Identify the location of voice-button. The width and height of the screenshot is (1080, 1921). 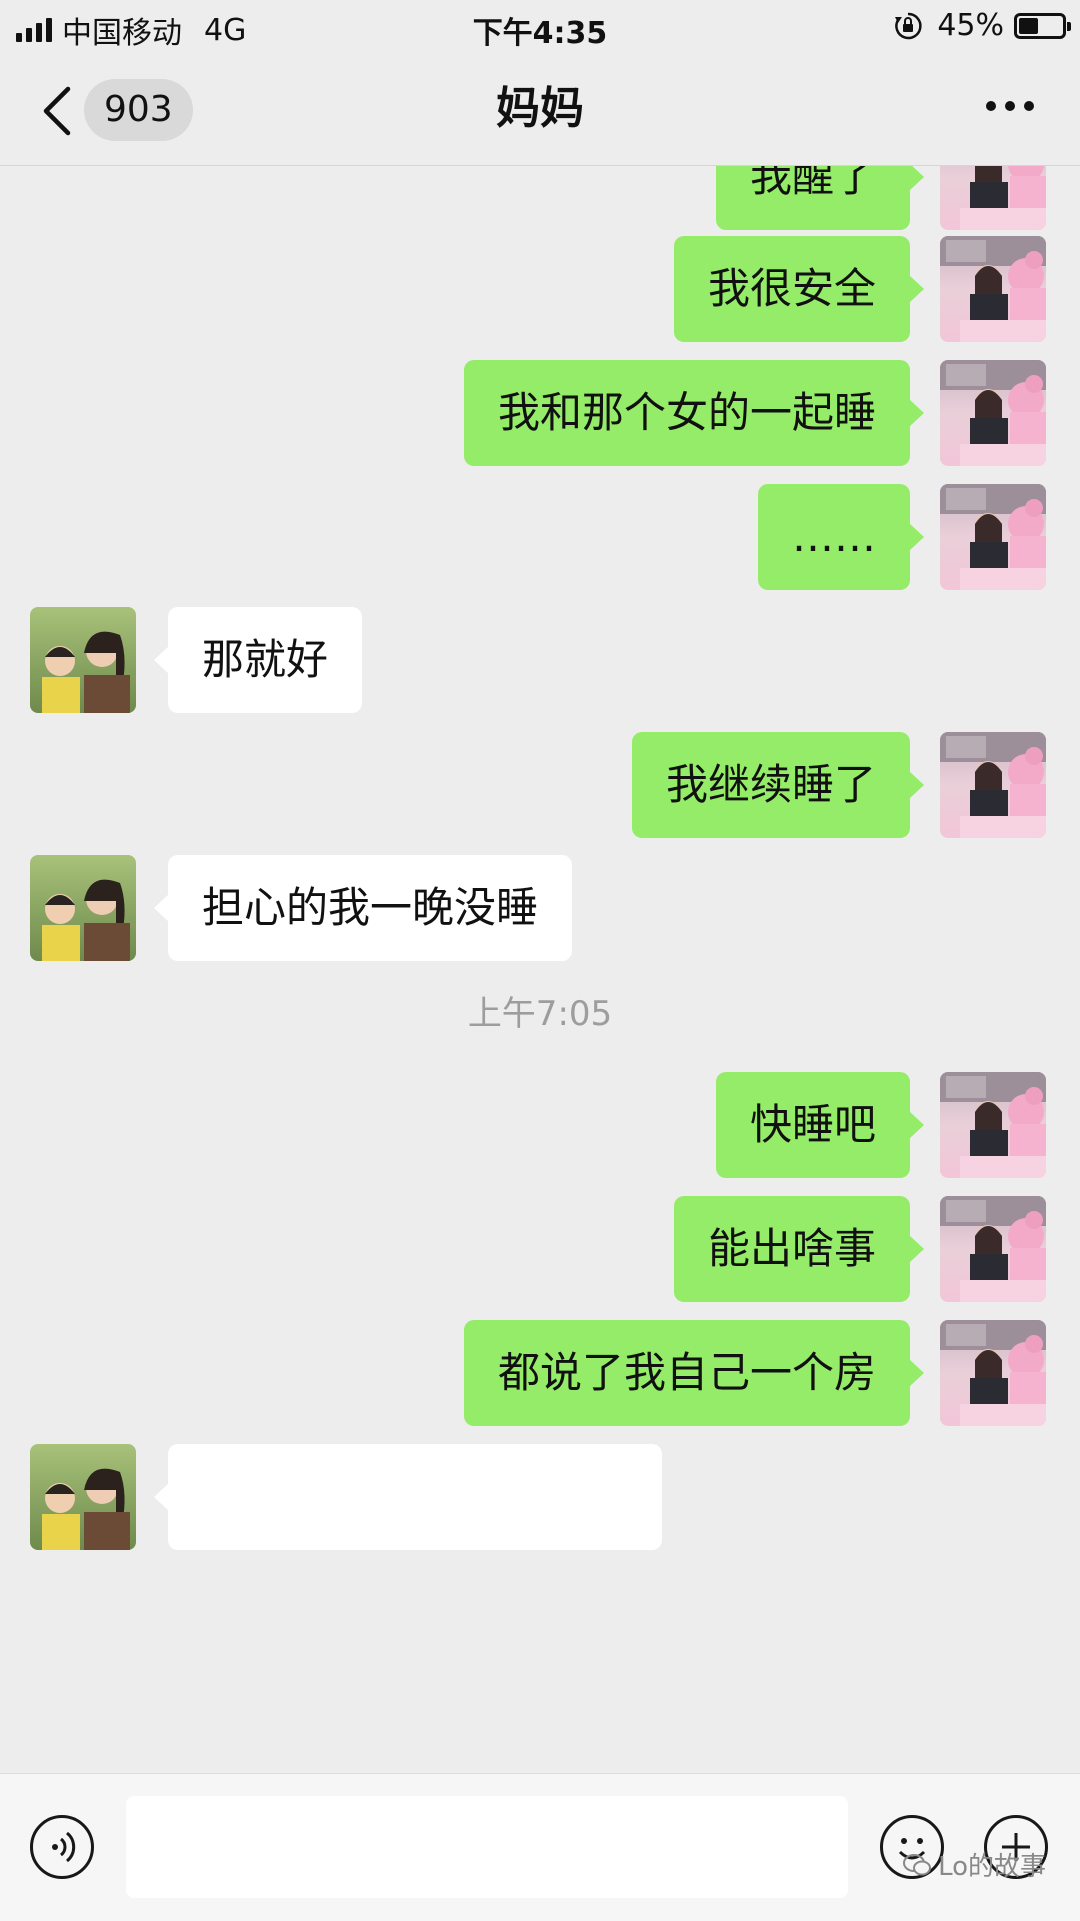
(62, 1847).